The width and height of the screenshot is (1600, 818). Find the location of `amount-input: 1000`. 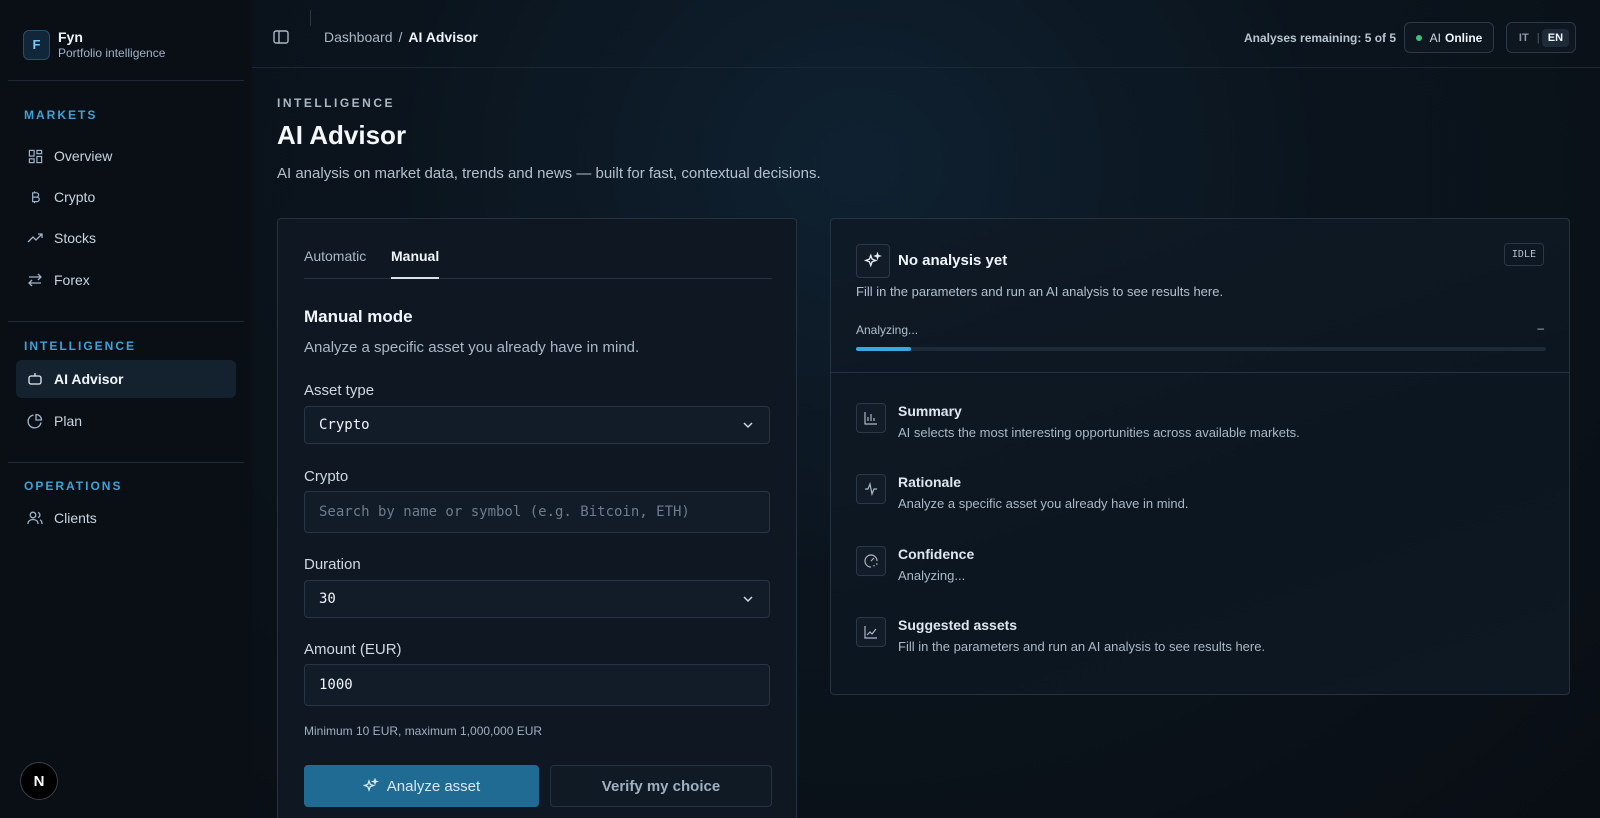

amount-input: 1000 is located at coordinates (537, 685).